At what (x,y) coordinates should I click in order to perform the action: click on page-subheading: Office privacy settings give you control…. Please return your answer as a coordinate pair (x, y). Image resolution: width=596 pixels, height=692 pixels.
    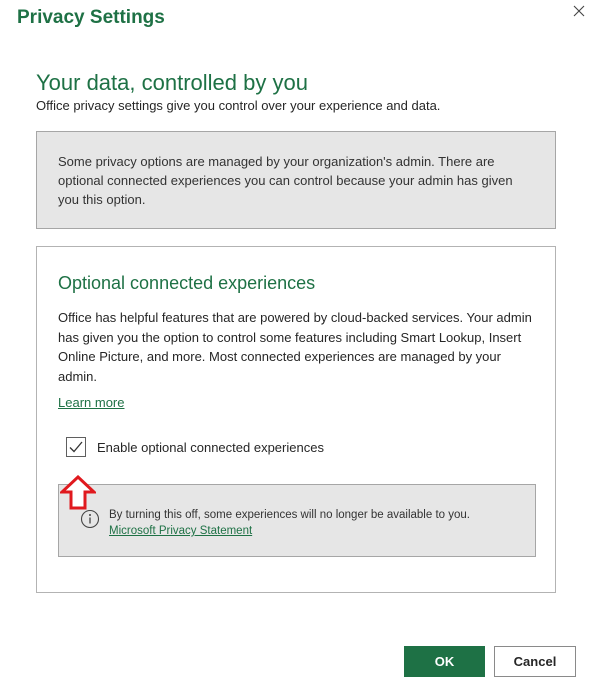
    Looking at the image, I should click on (238, 105).